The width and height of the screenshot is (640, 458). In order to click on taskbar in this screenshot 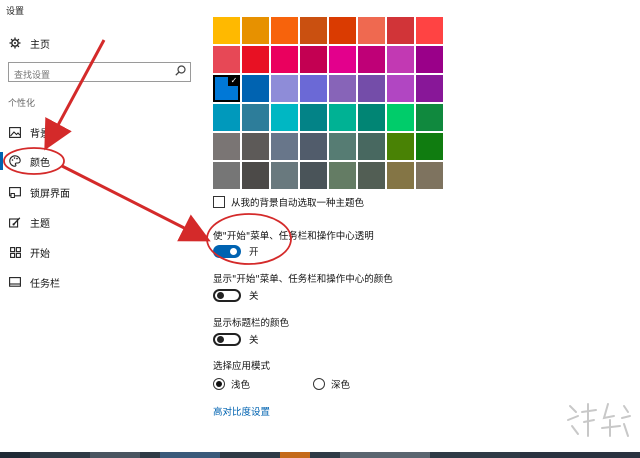, I will do `click(320, 455)`.